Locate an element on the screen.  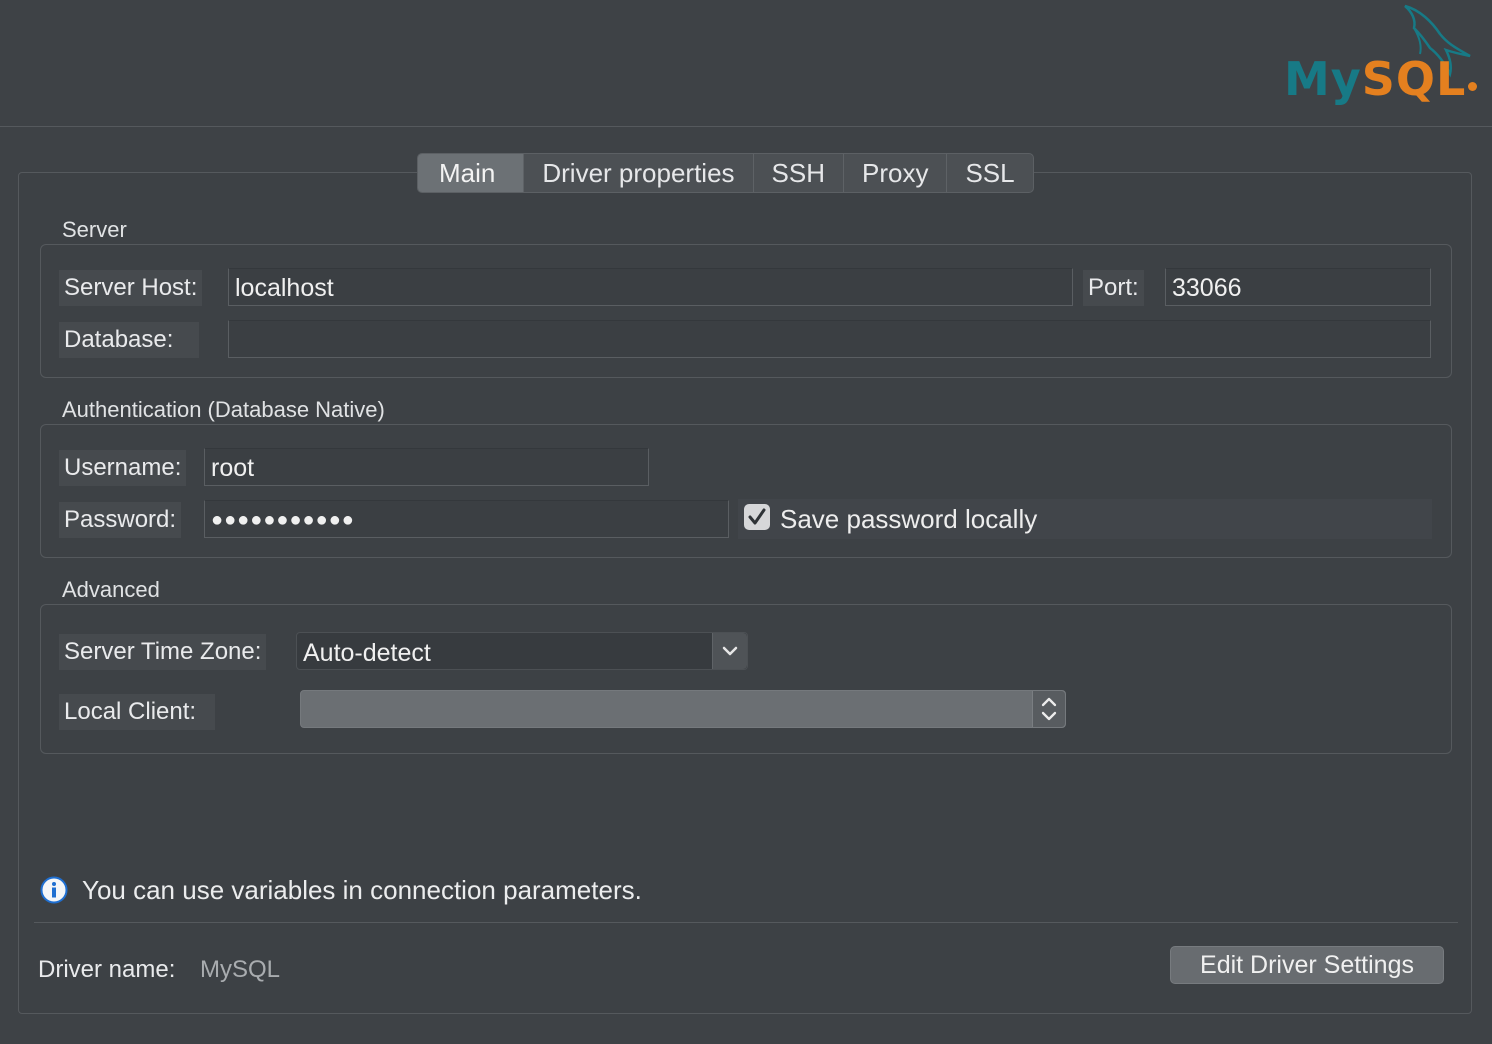
password-label: Password: is located at coordinates (120, 520).